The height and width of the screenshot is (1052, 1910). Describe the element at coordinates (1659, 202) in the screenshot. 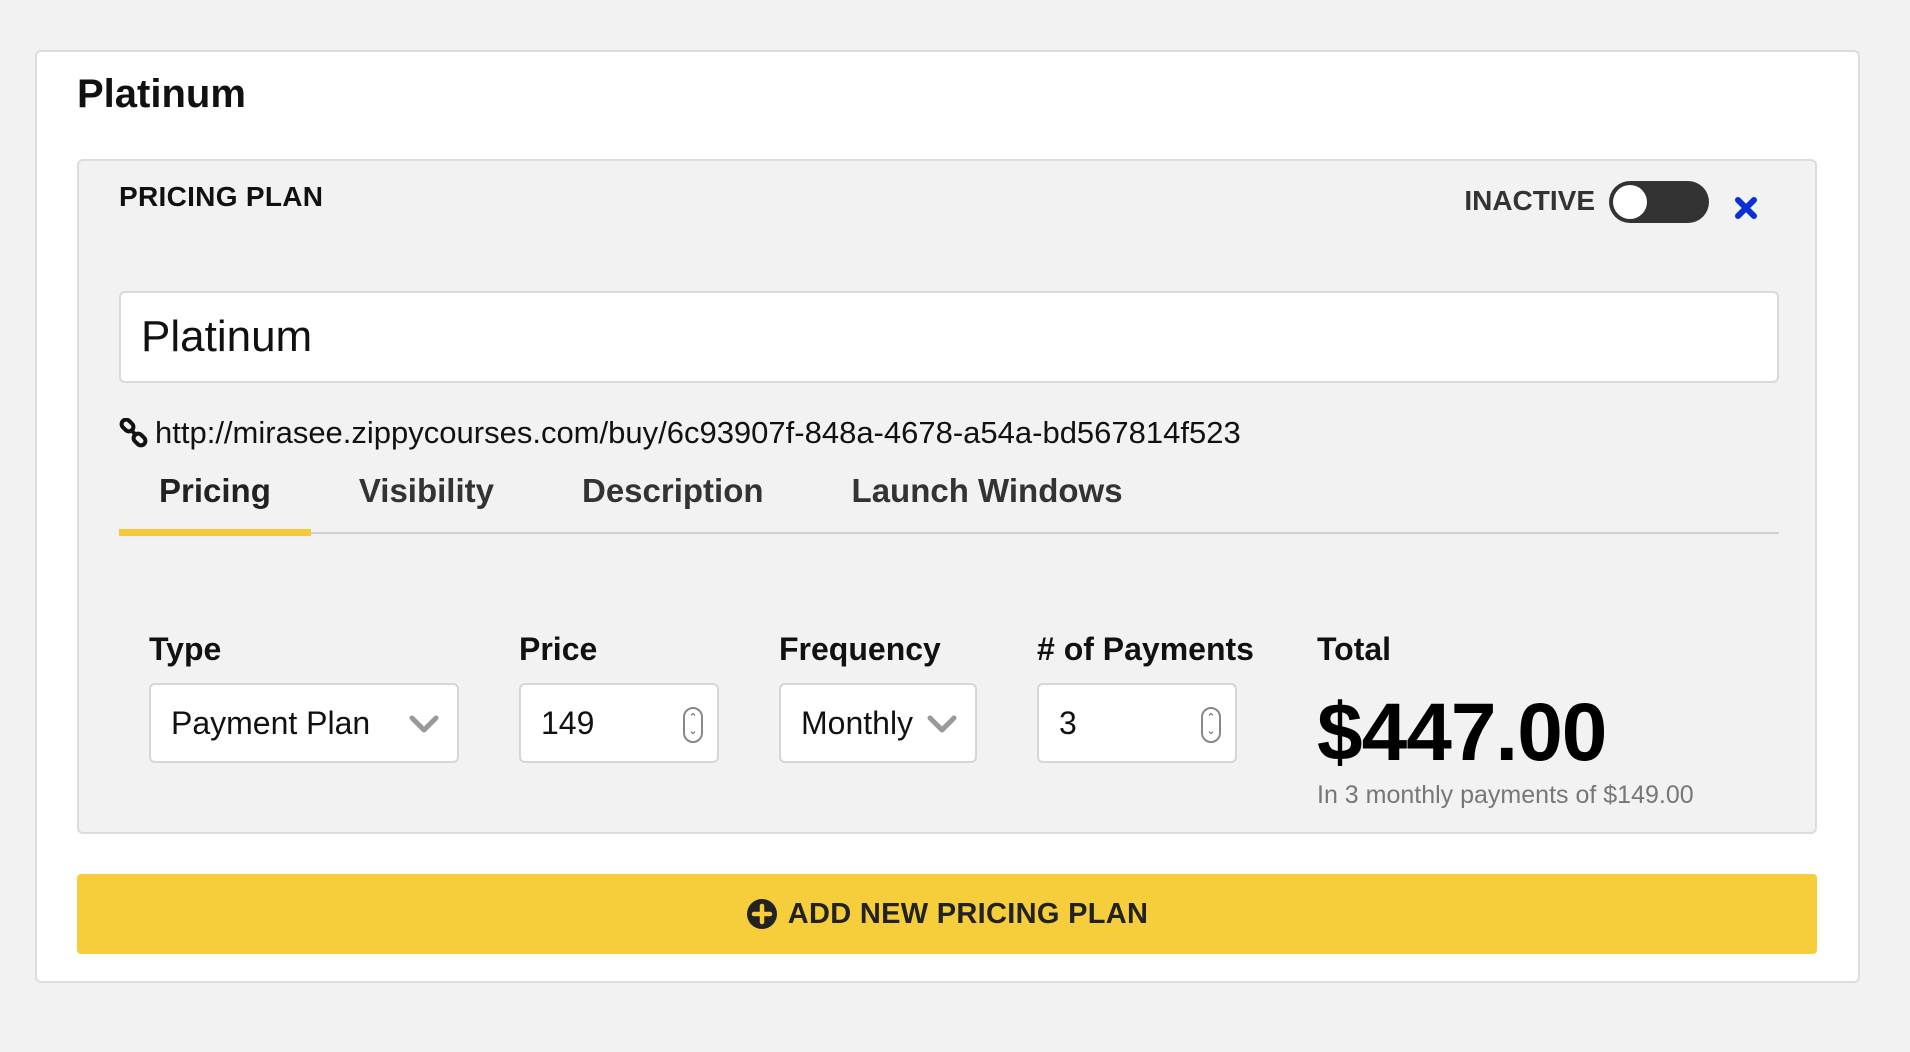

I see `active-toggle` at that location.